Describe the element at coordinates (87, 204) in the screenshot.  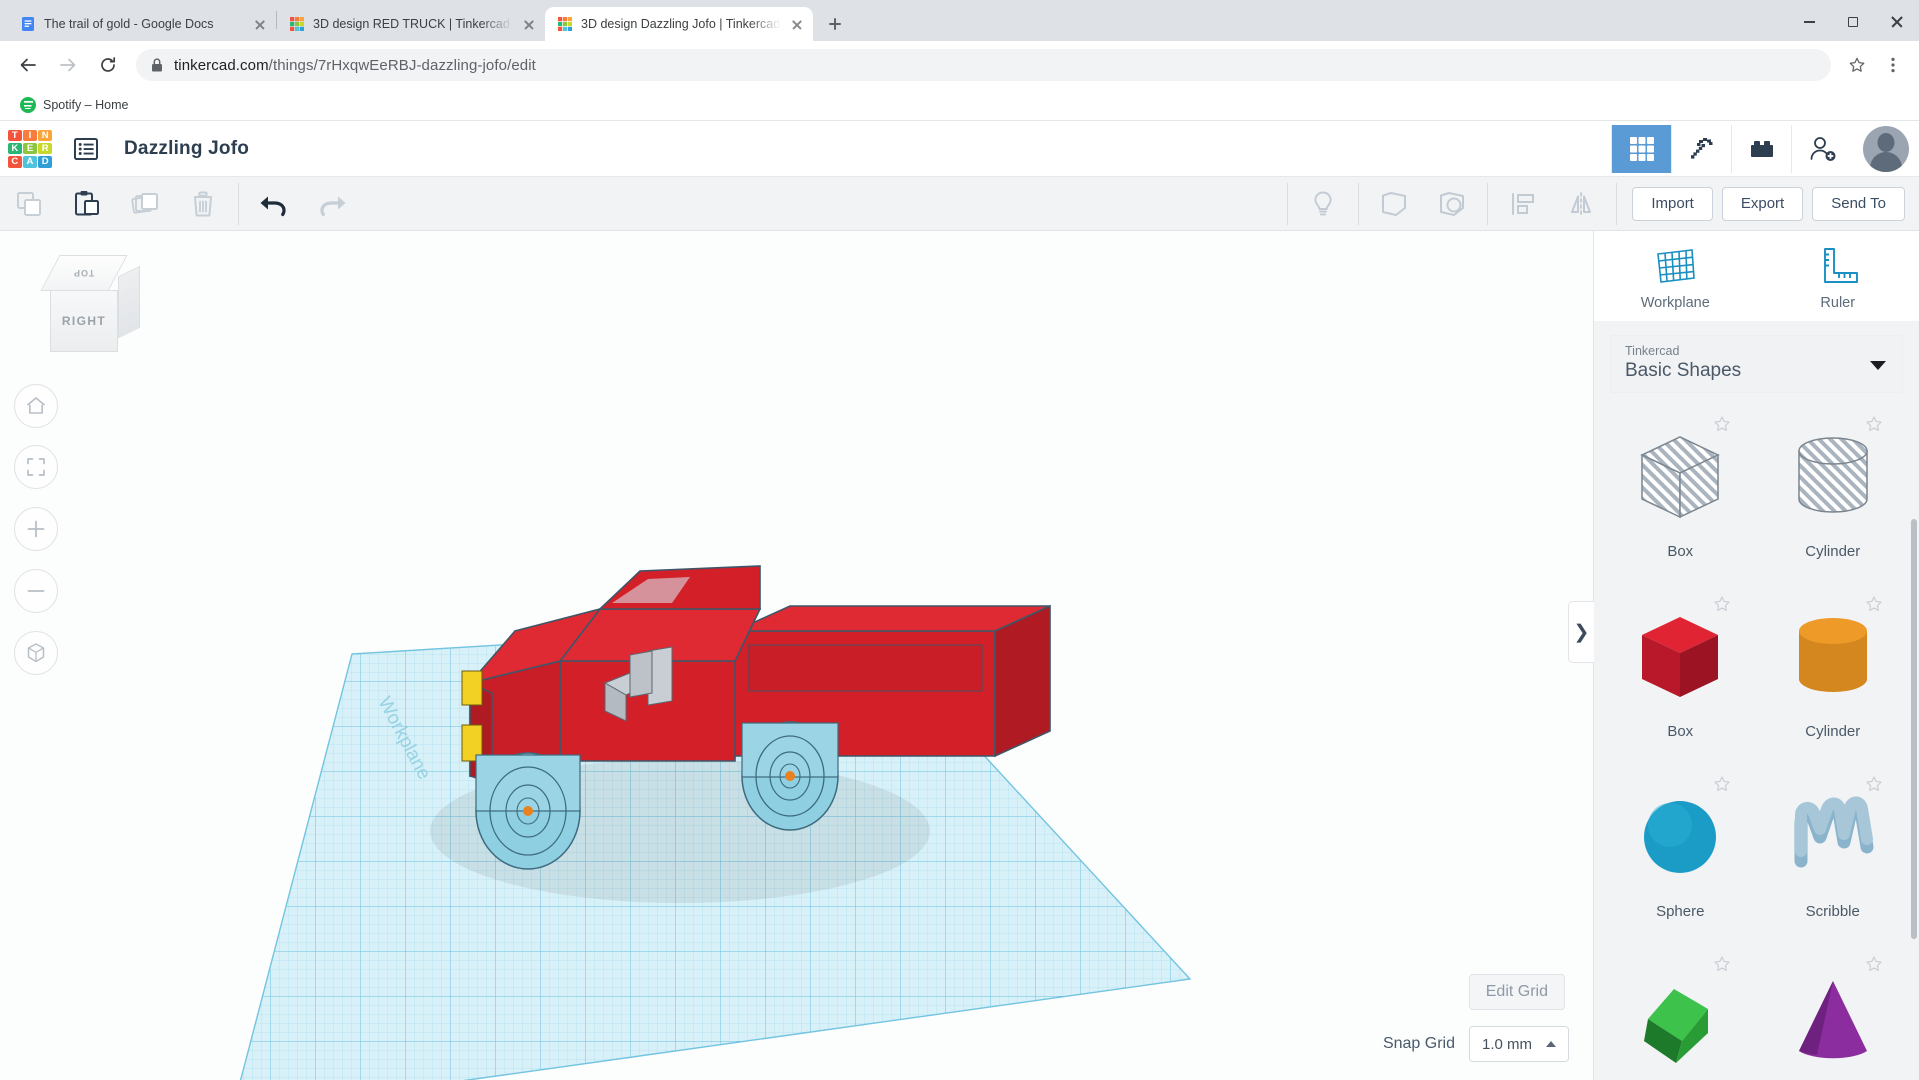
I see `paste-button` at that location.